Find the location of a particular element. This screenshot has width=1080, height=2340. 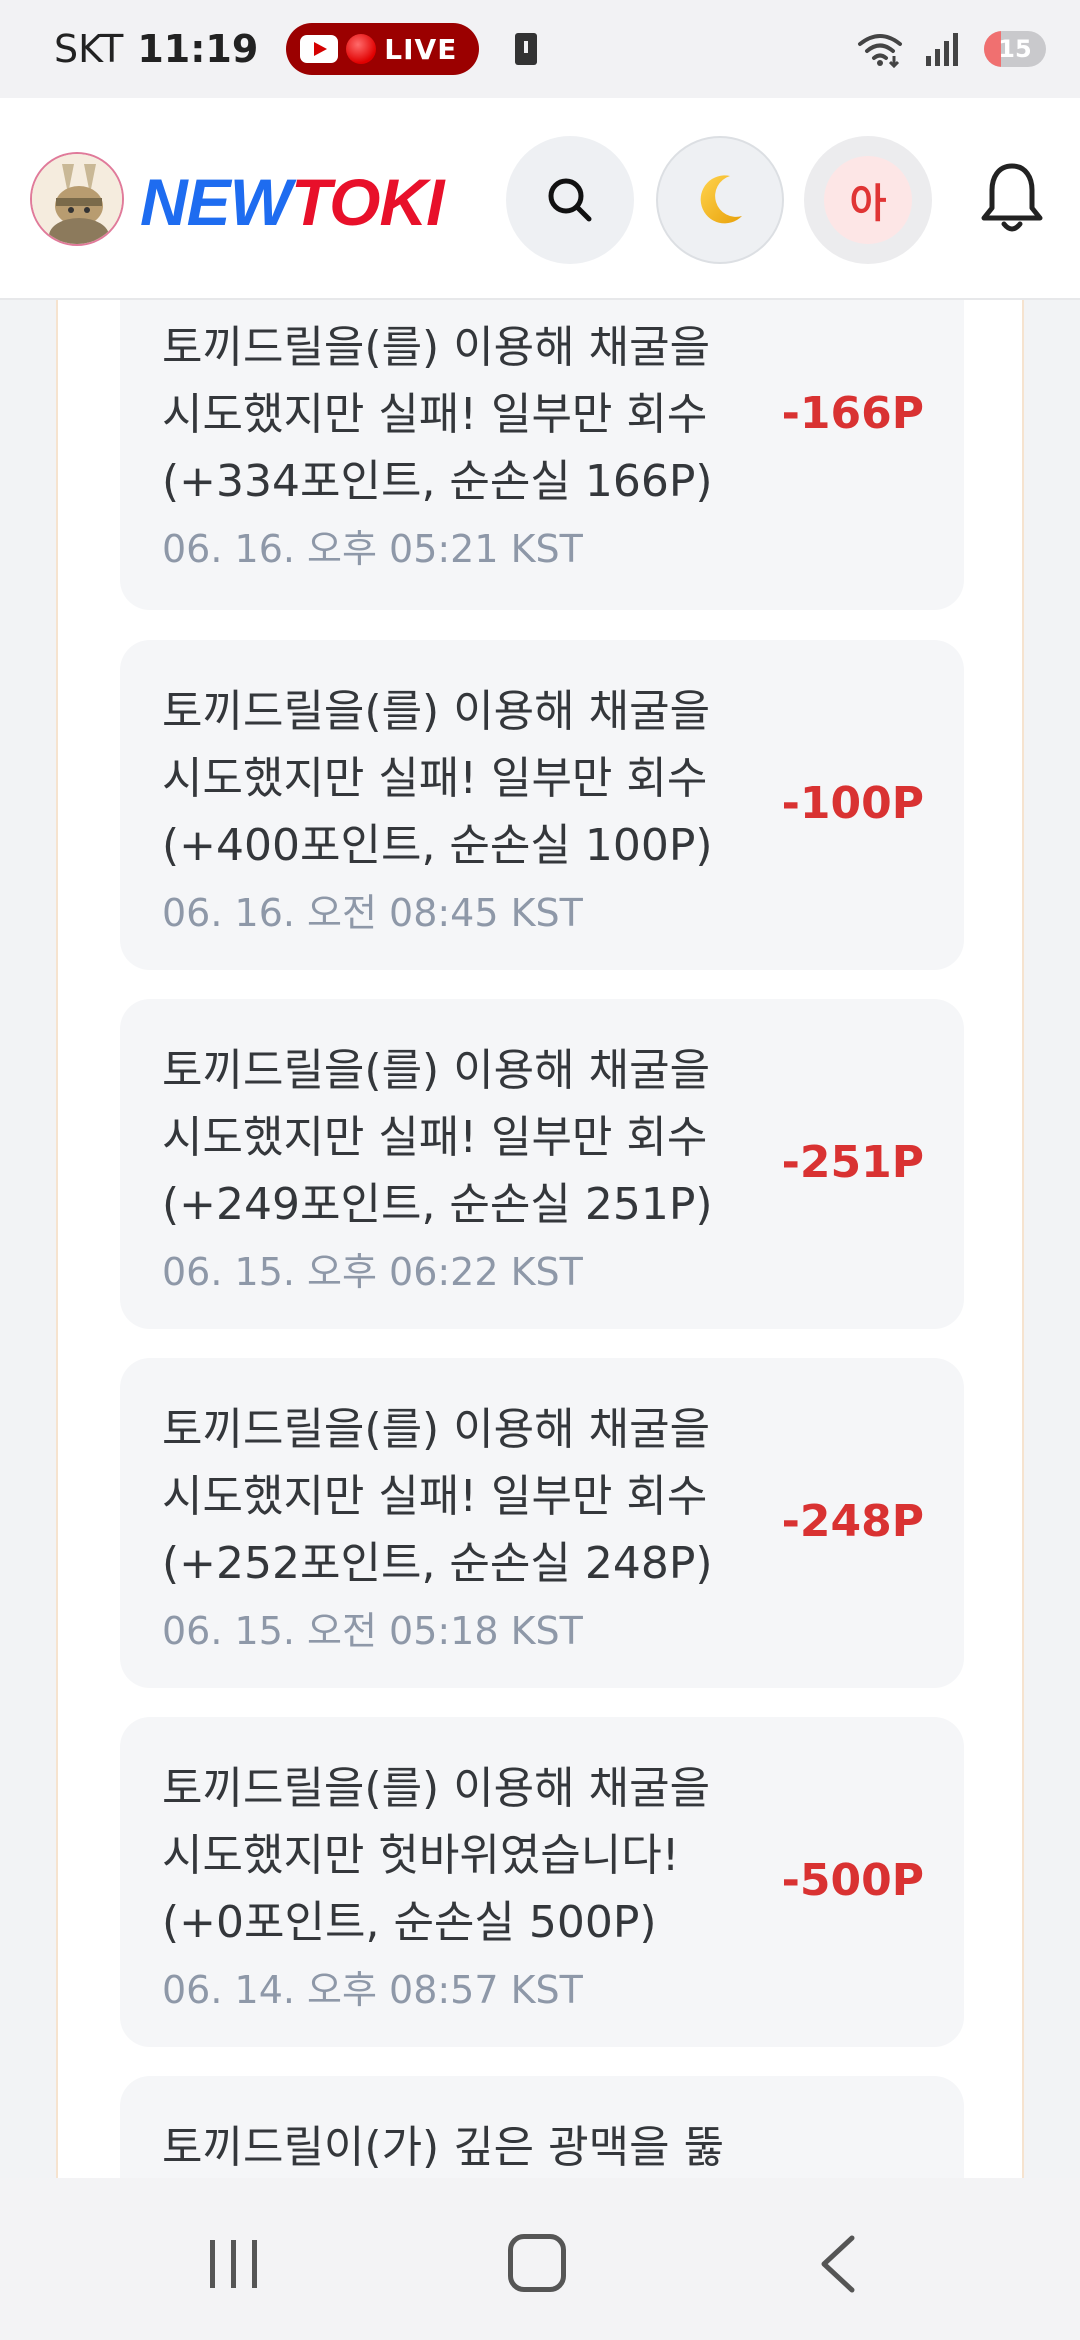

history-item-description-line: 시도했지만 헛바위였습니다! is located at coordinates (421, 1855).